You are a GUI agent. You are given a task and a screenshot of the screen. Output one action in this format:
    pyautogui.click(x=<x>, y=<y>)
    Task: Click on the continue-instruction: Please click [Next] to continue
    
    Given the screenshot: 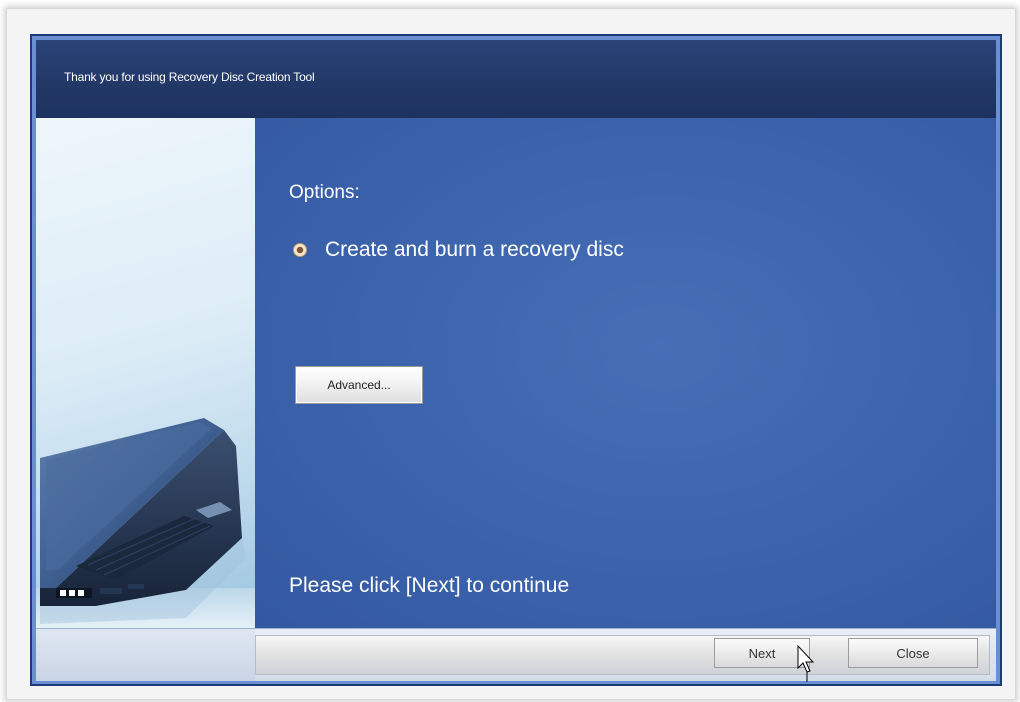 What is the action you would take?
    pyautogui.click(x=429, y=585)
    